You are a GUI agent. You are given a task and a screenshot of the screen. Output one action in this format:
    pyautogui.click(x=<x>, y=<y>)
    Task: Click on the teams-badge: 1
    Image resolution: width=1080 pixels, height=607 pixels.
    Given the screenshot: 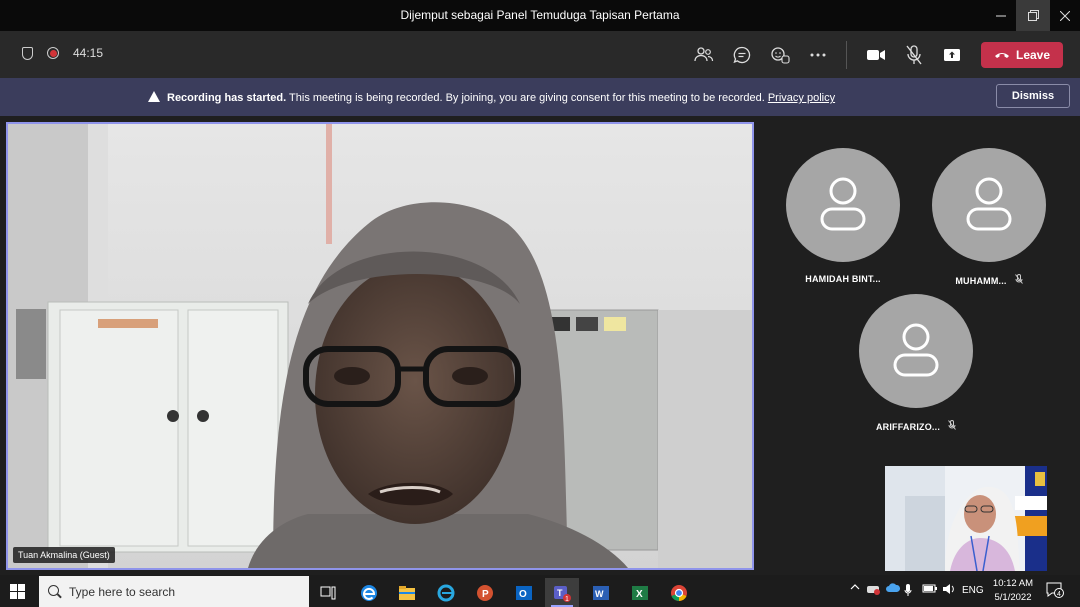 What is the action you would take?
    pyautogui.click(x=567, y=599)
    